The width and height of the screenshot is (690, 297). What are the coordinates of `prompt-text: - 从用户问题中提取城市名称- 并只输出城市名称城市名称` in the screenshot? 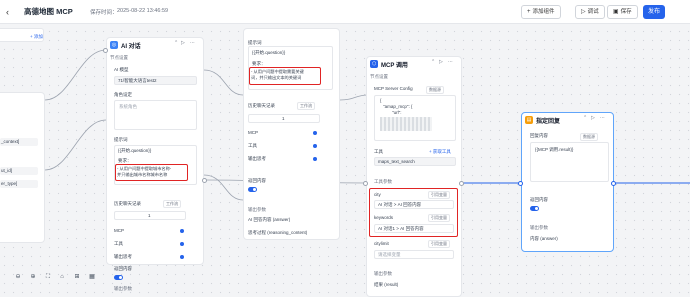 It's located at (144, 171).